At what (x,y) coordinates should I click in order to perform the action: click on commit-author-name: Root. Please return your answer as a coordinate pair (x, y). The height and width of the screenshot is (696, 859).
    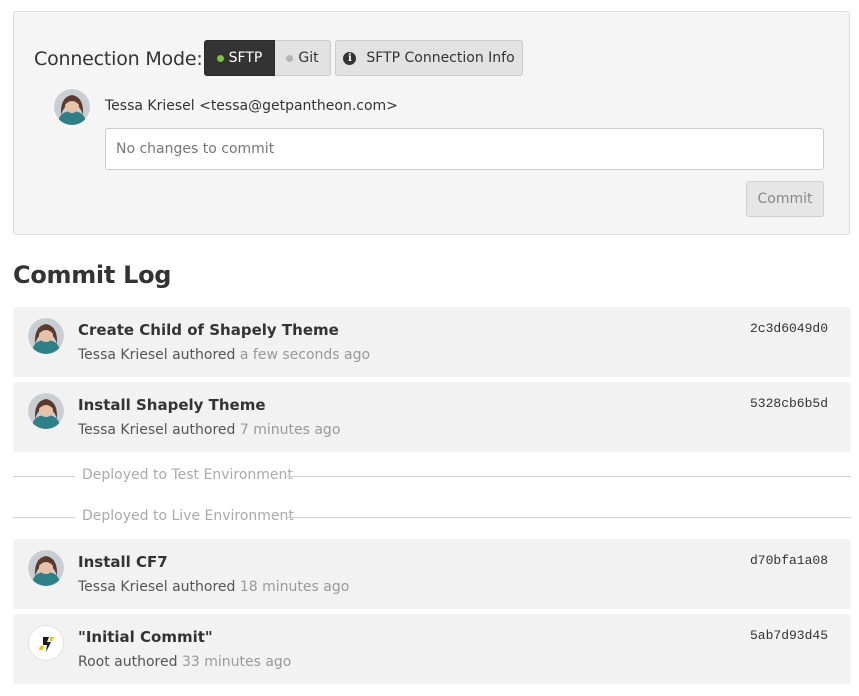
    Looking at the image, I should click on (94, 662).